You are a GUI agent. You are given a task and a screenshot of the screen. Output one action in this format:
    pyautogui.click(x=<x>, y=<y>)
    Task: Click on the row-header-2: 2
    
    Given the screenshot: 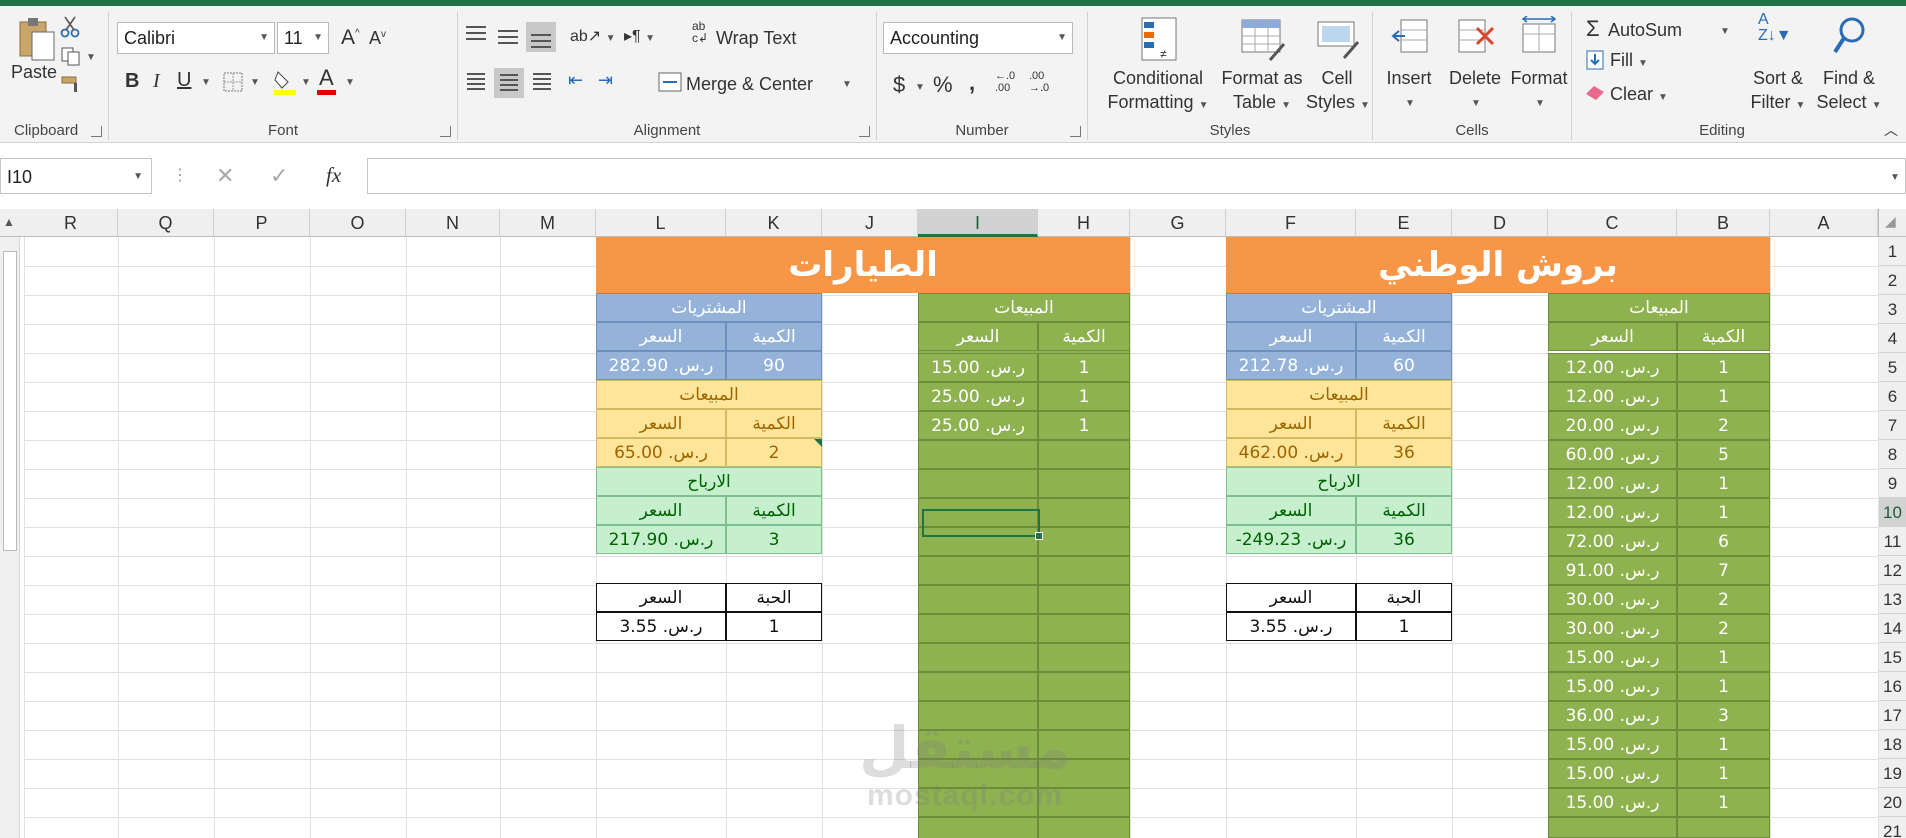 What is the action you would take?
    pyautogui.click(x=1892, y=280)
    